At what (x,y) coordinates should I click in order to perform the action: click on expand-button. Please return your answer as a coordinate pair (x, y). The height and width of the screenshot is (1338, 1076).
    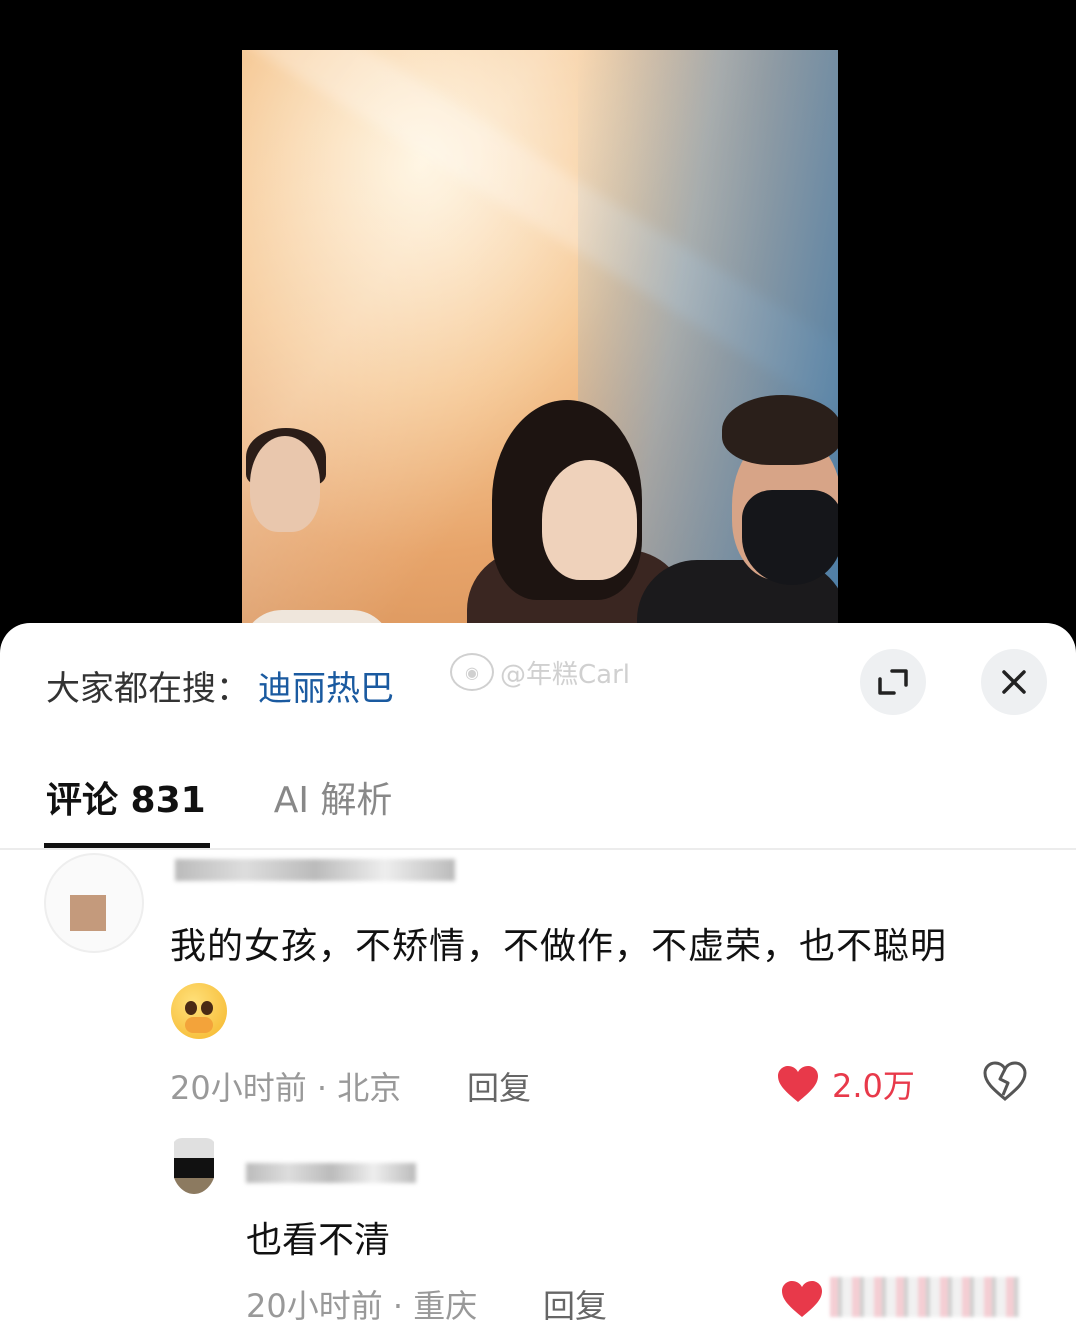
    Looking at the image, I should click on (893, 682).